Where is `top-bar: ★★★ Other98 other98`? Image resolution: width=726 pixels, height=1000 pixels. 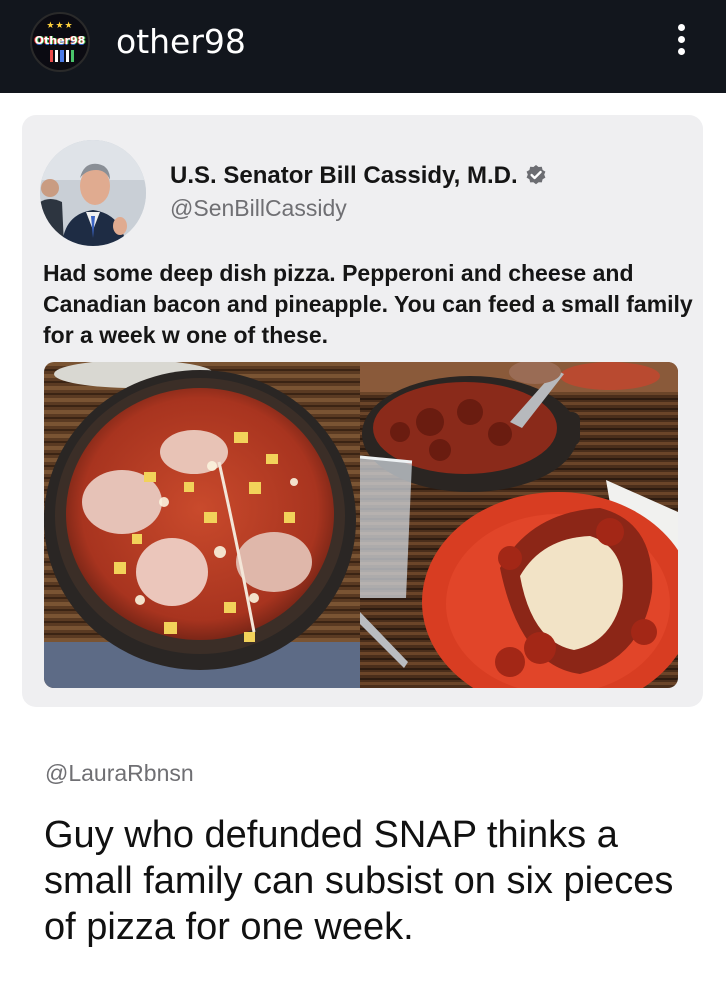 top-bar: ★★★ Other98 other98 is located at coordinates (363, 46).